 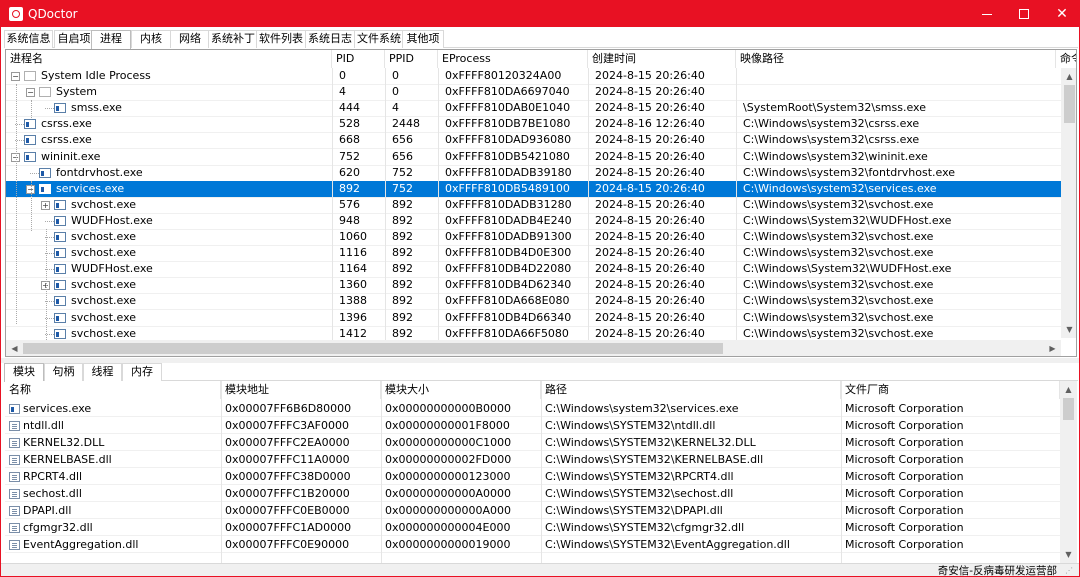 What do you see at coordinates (99, 172) in the screenshot?
I see `process-name: fontdrvhost.exe` at bounding box center [99, 172].